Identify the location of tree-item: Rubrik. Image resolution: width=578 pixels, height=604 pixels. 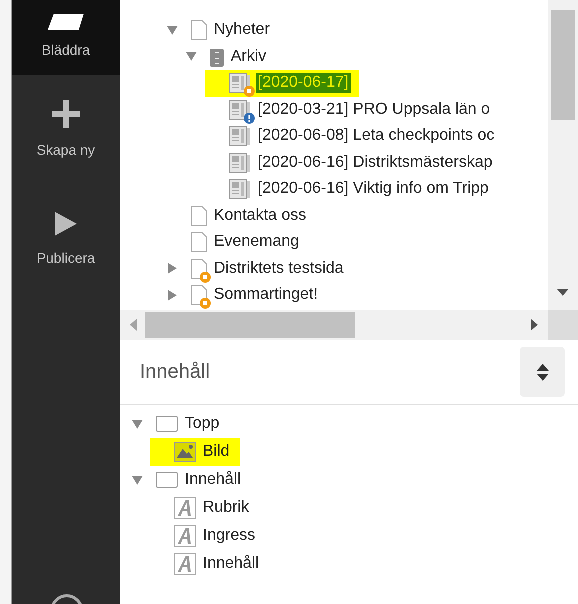
(226, 508).